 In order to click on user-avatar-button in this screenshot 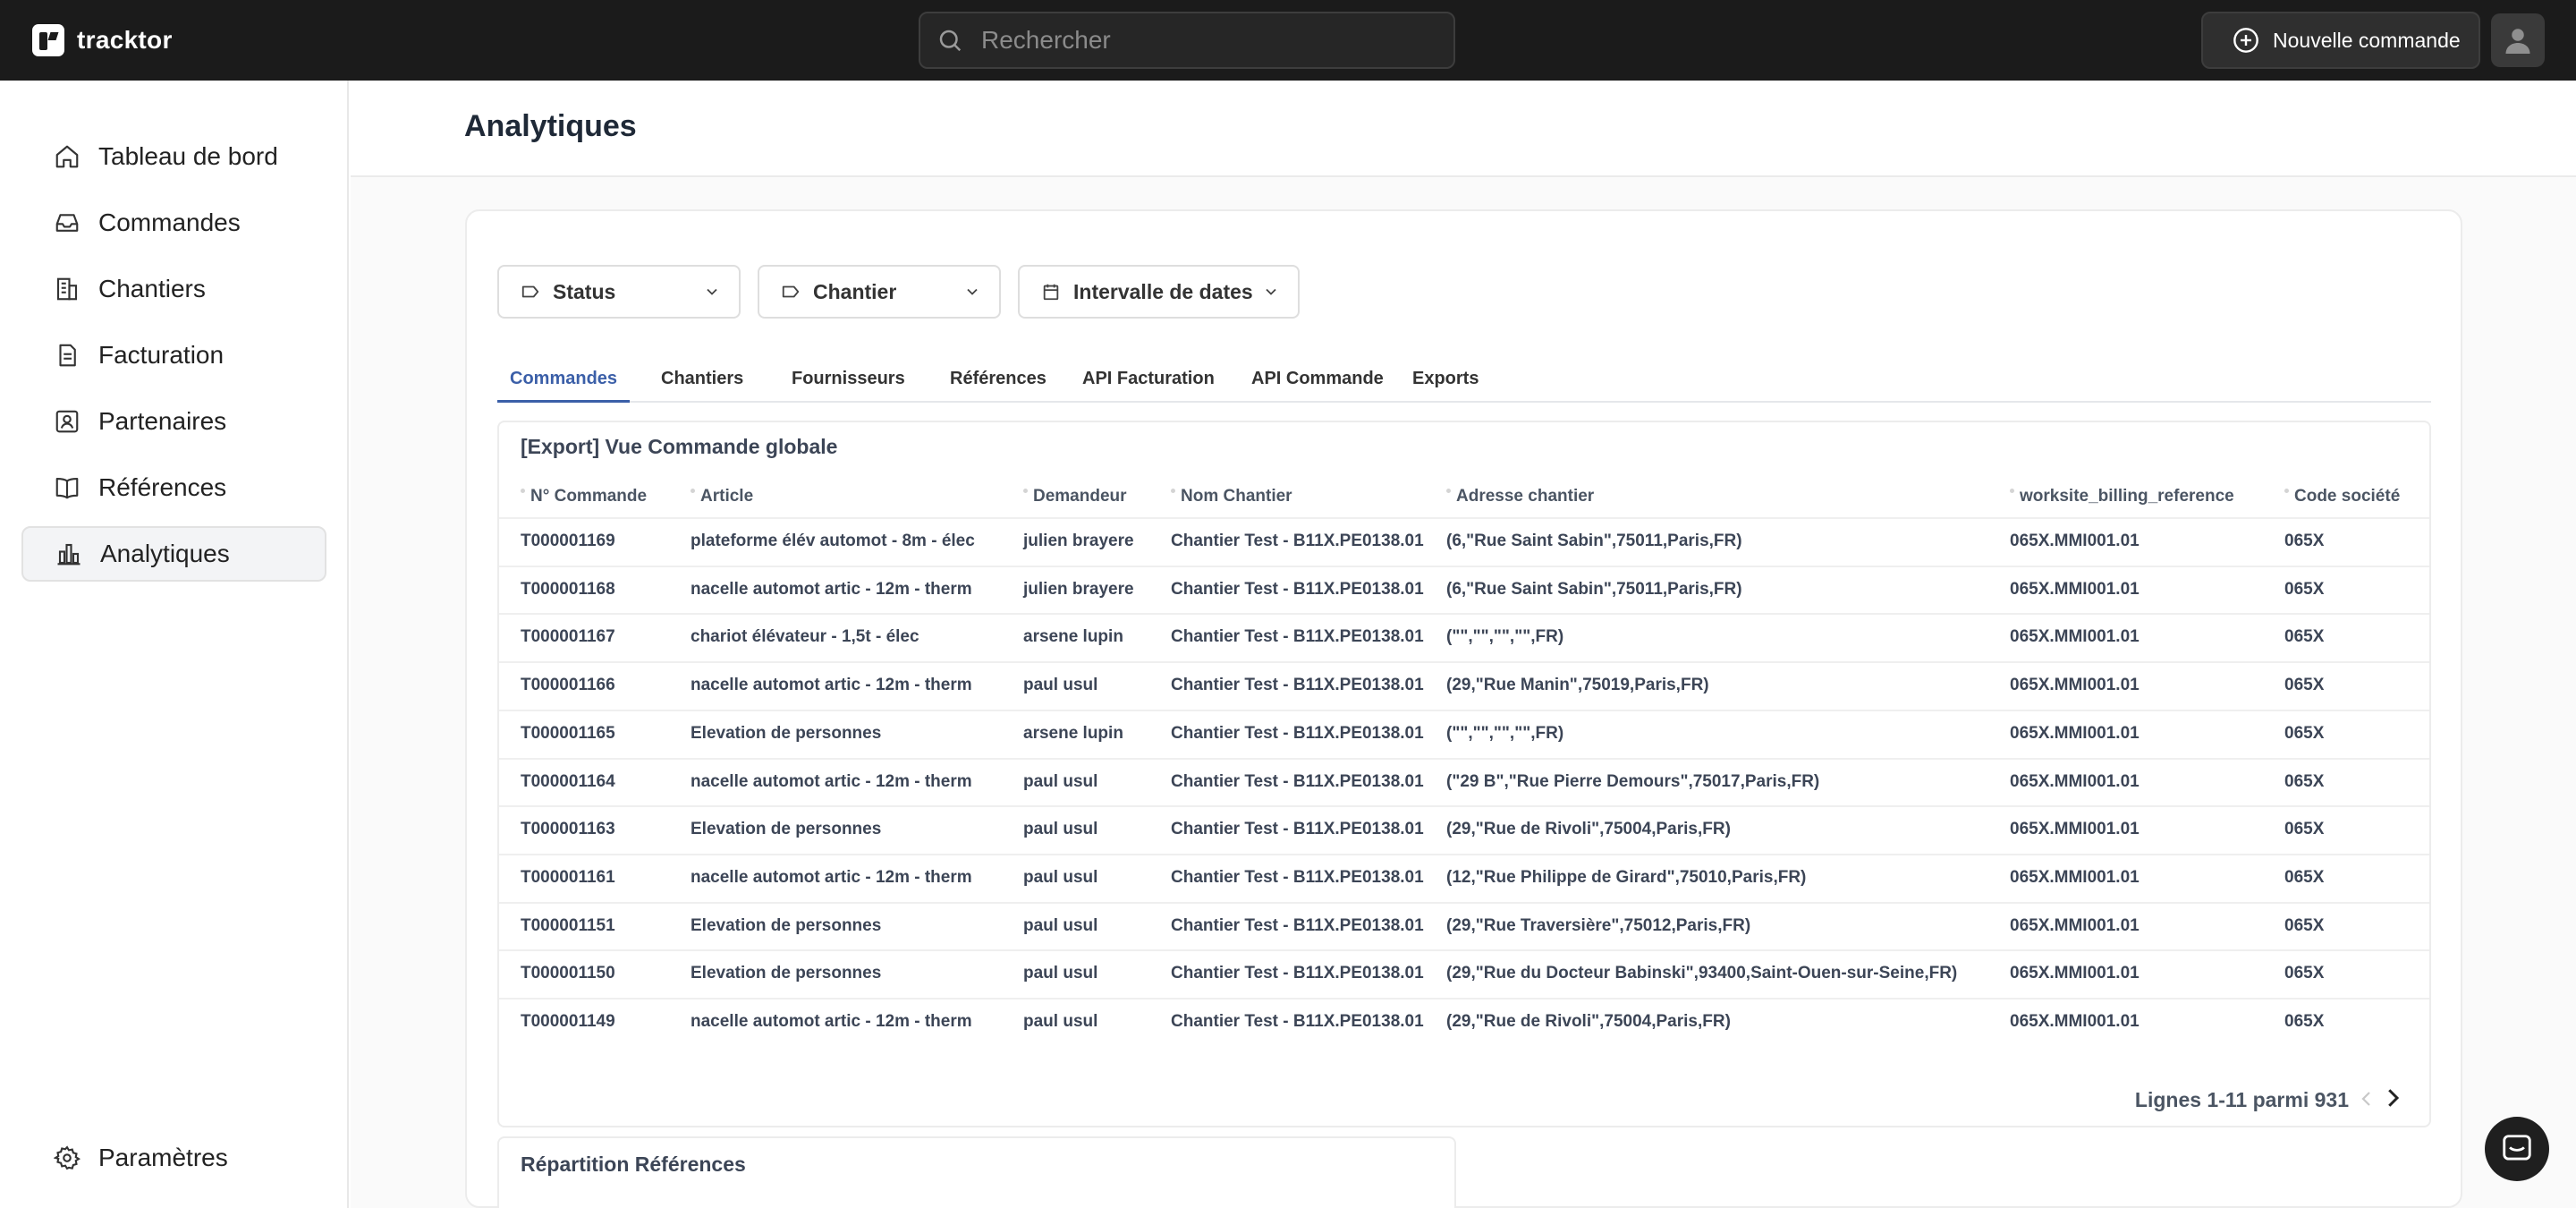, I will do `click(2518, 40)`.